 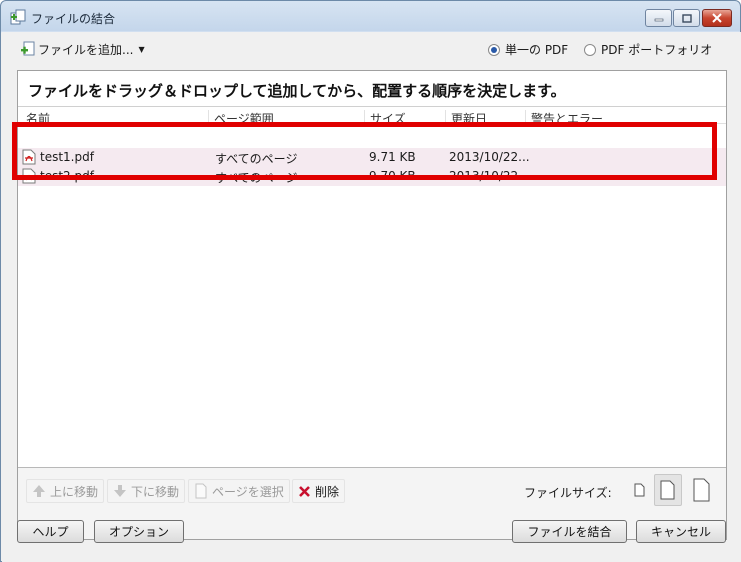 What do you see at coordinates (590, 49) in the screenshot?
I see `radio-button-unselected` at bounding box center [590, 49].